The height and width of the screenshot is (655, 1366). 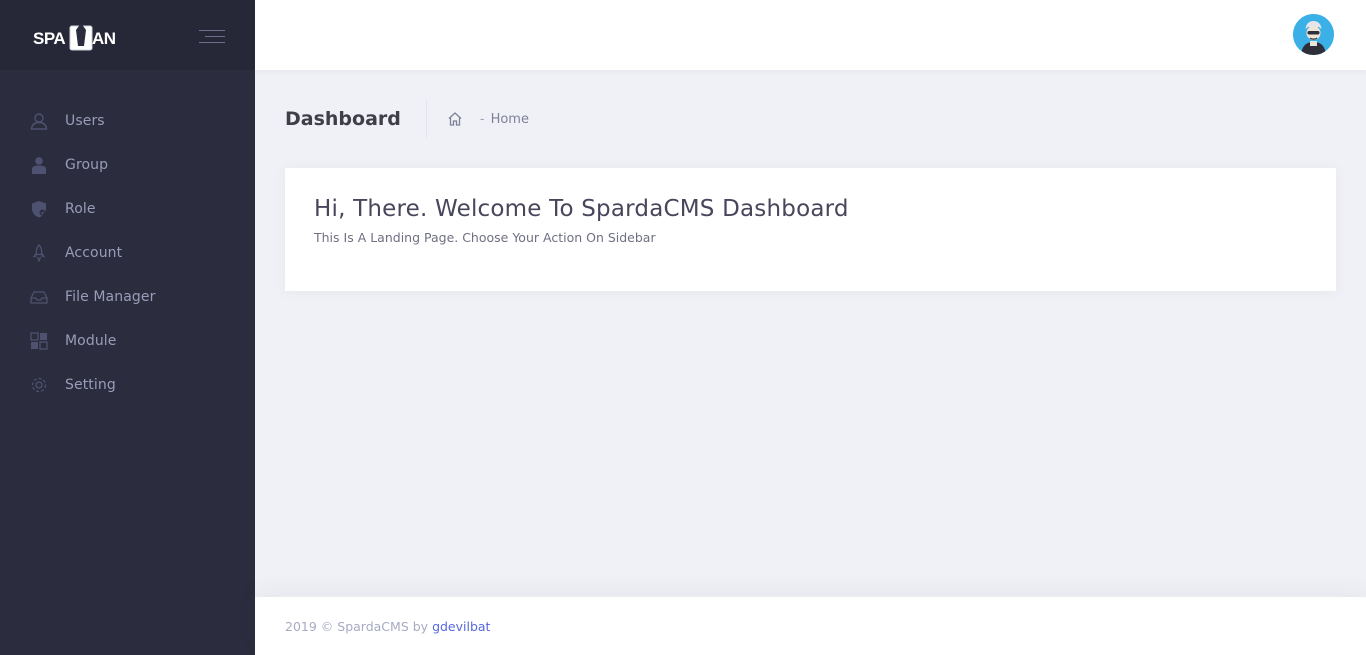 I want to click on breadcrumb-home-link: Home, so click(x=510, y=119).